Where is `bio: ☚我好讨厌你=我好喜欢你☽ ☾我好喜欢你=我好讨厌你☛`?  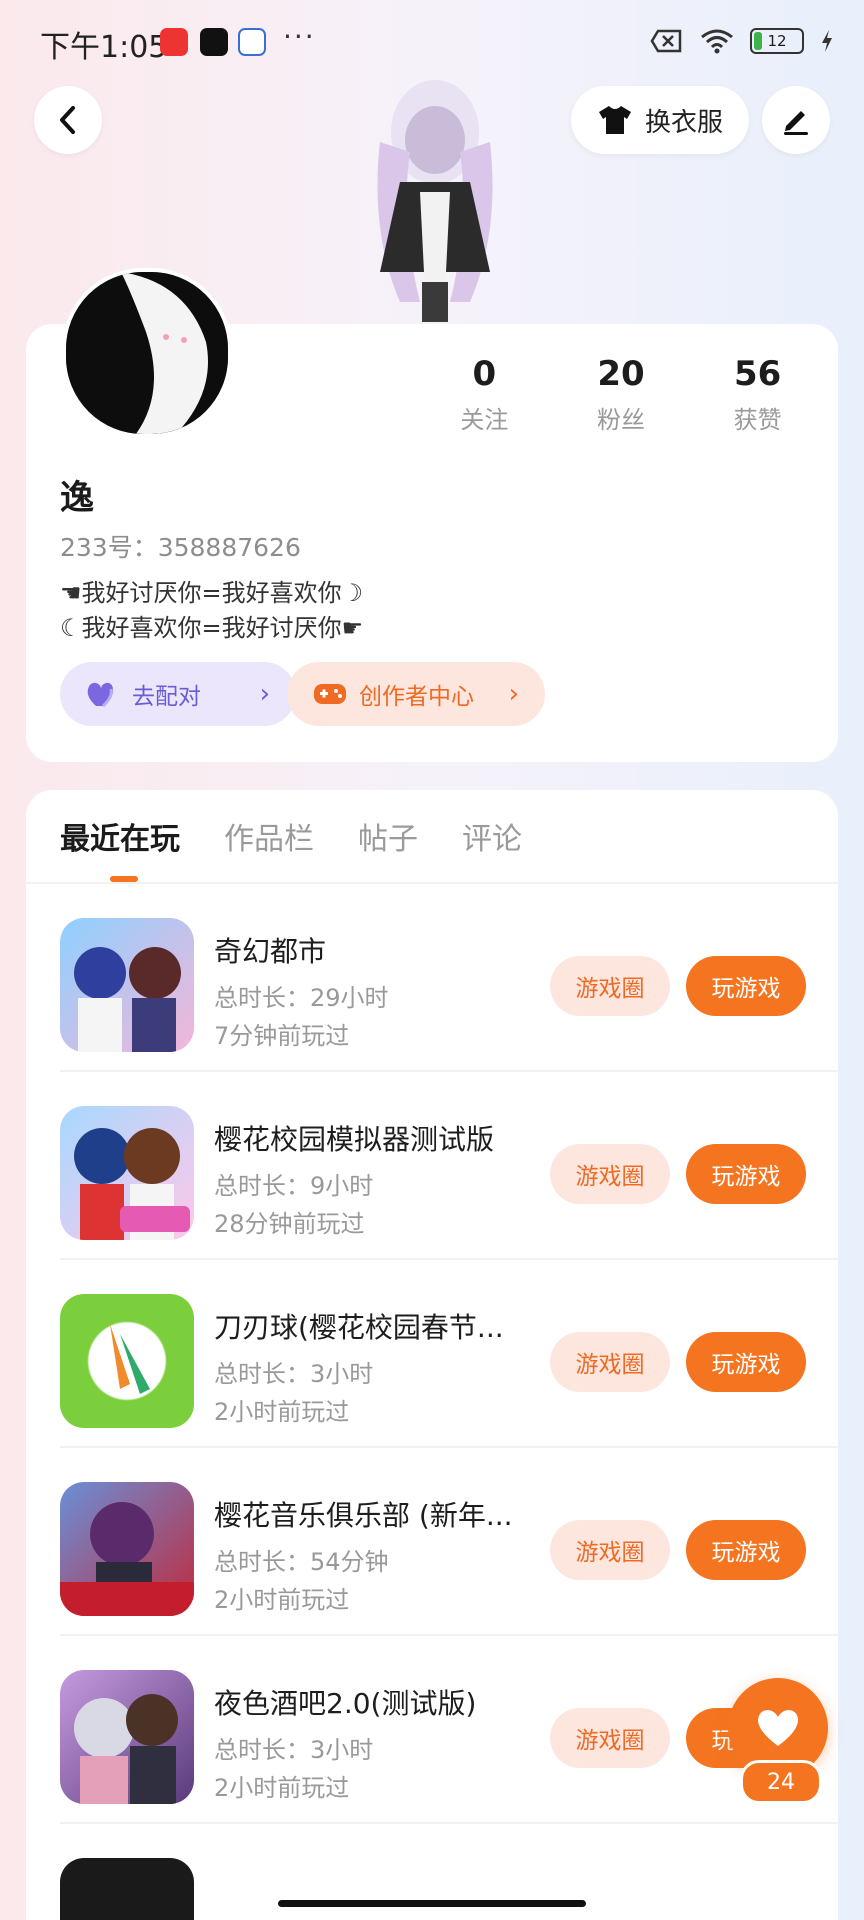
bio: ☚我好讨厌你=我好喜欢你☽ ☾我好喜欢你=我好讨厌你☛ is located at coordinates (211, 611).